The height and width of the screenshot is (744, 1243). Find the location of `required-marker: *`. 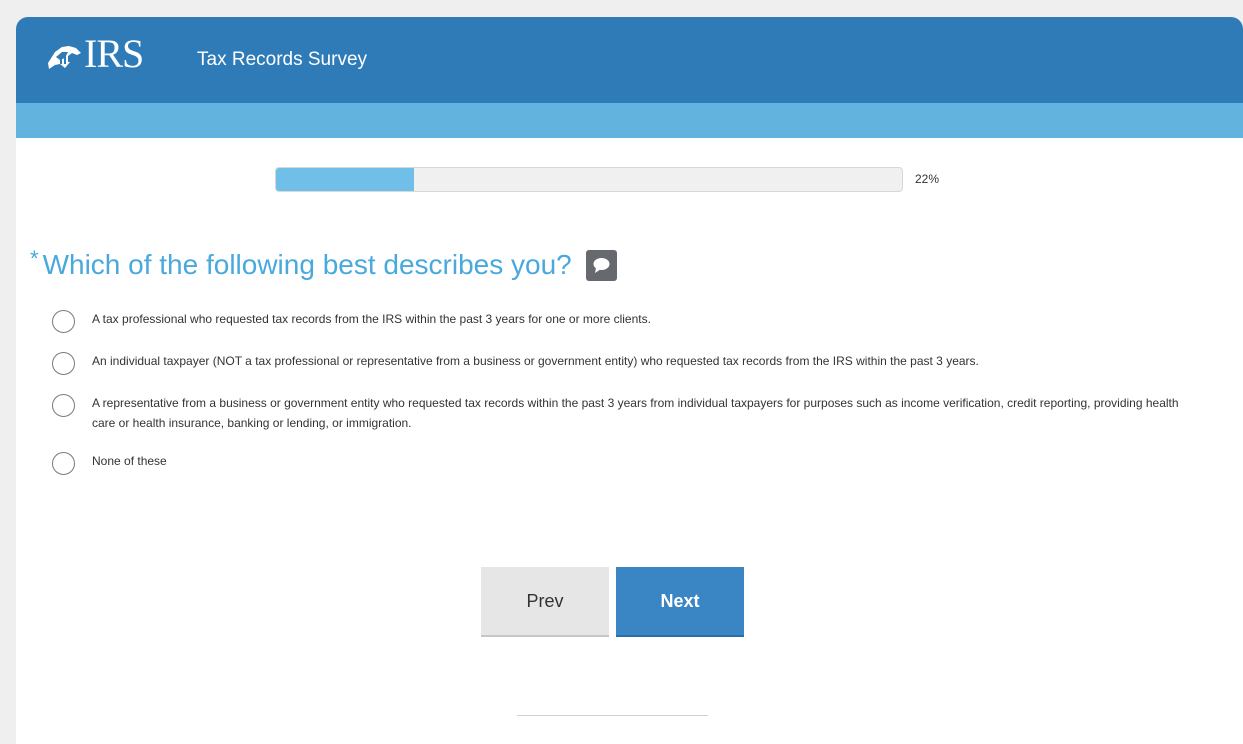

required-marker: * is located at coordinates (34, 258).